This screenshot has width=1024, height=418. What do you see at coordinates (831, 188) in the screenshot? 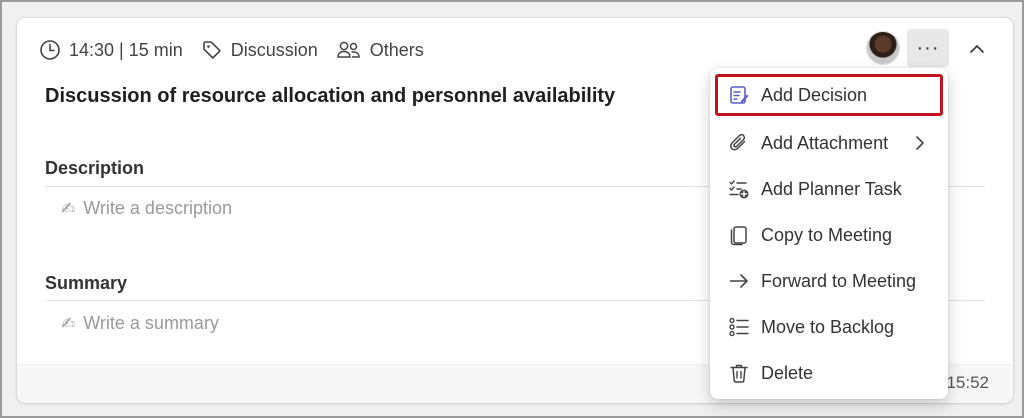
I see `menu-item-label: Add Planner Task` at bounding box center [831, 188].